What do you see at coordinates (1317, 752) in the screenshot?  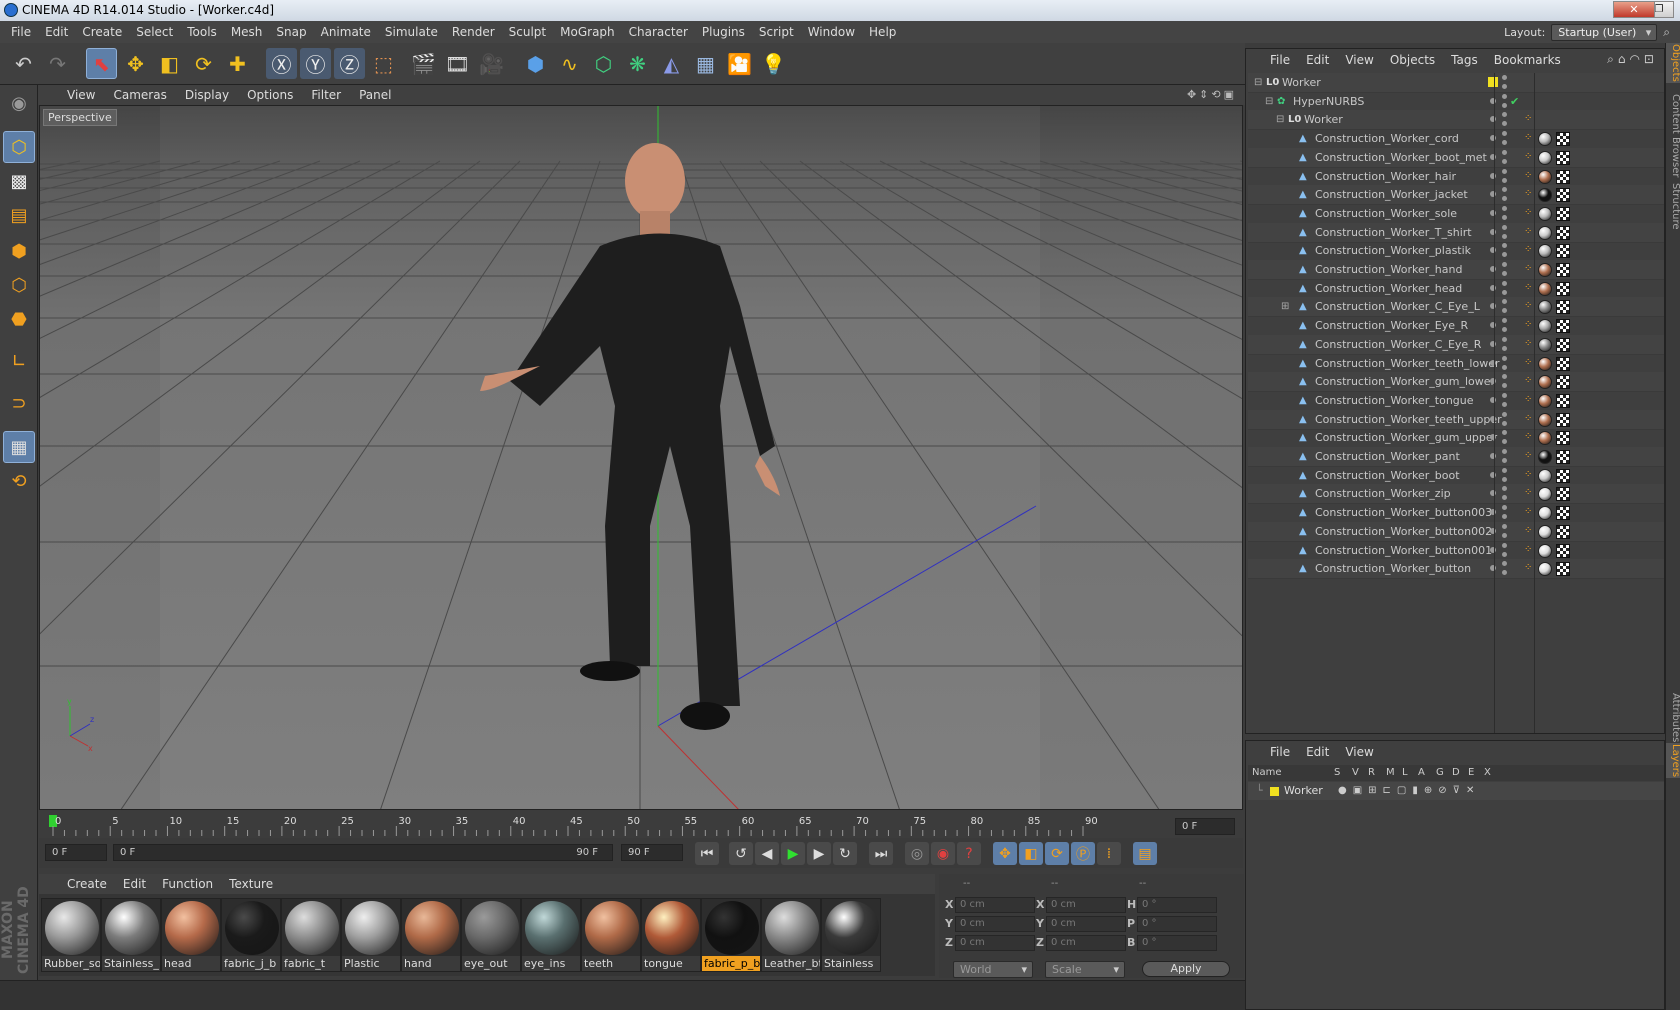 I see `layer-menu-edit: Edit` at bounding box center [1317, 752].